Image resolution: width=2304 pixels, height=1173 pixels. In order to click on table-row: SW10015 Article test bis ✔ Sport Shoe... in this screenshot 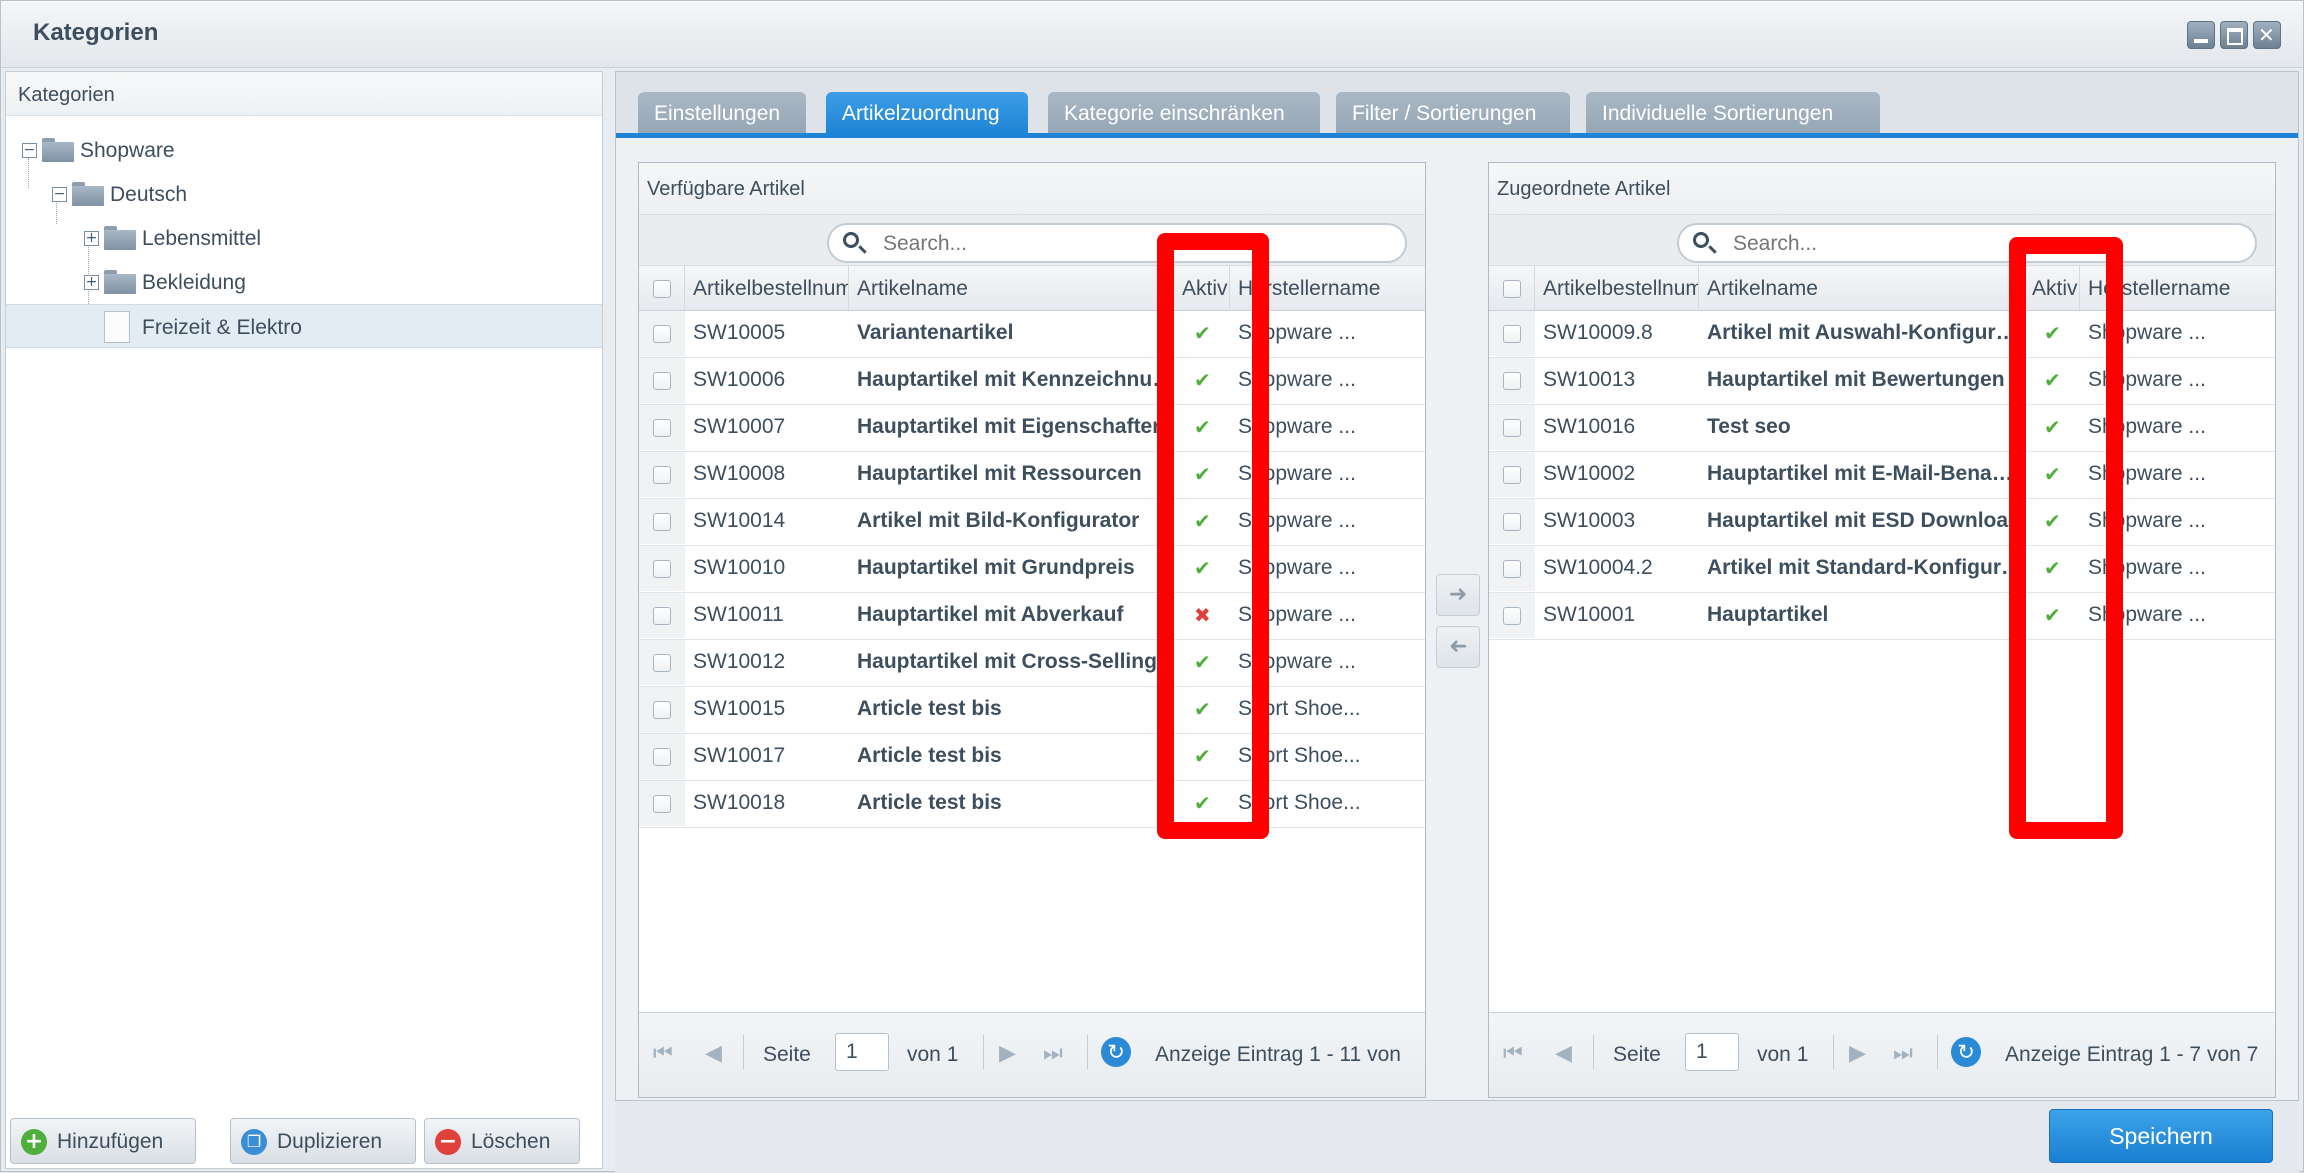, I will do `click(1032, 710)`.